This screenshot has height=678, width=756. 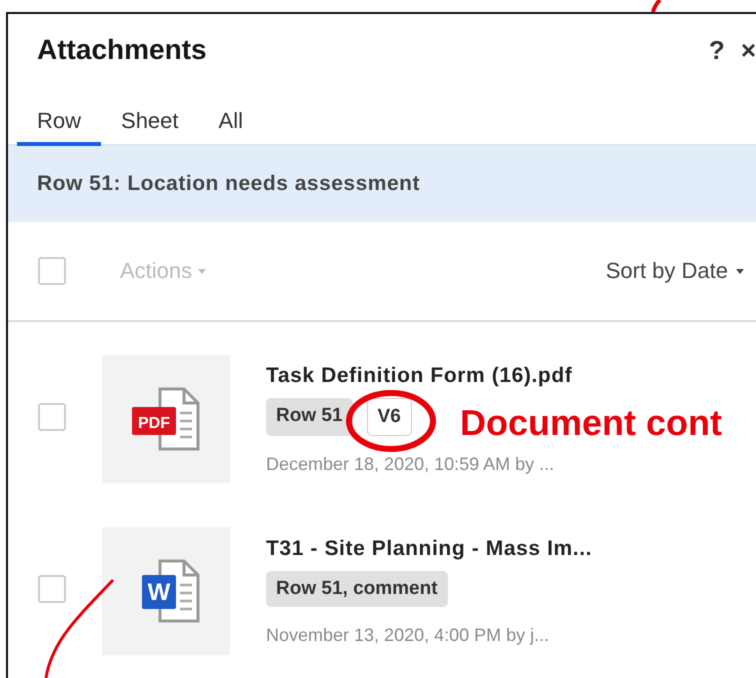 What do you see at coordinates (166, 419) in the screenshot?
I see `file-thumbnail: PDF` at bounding box center [166, 419].